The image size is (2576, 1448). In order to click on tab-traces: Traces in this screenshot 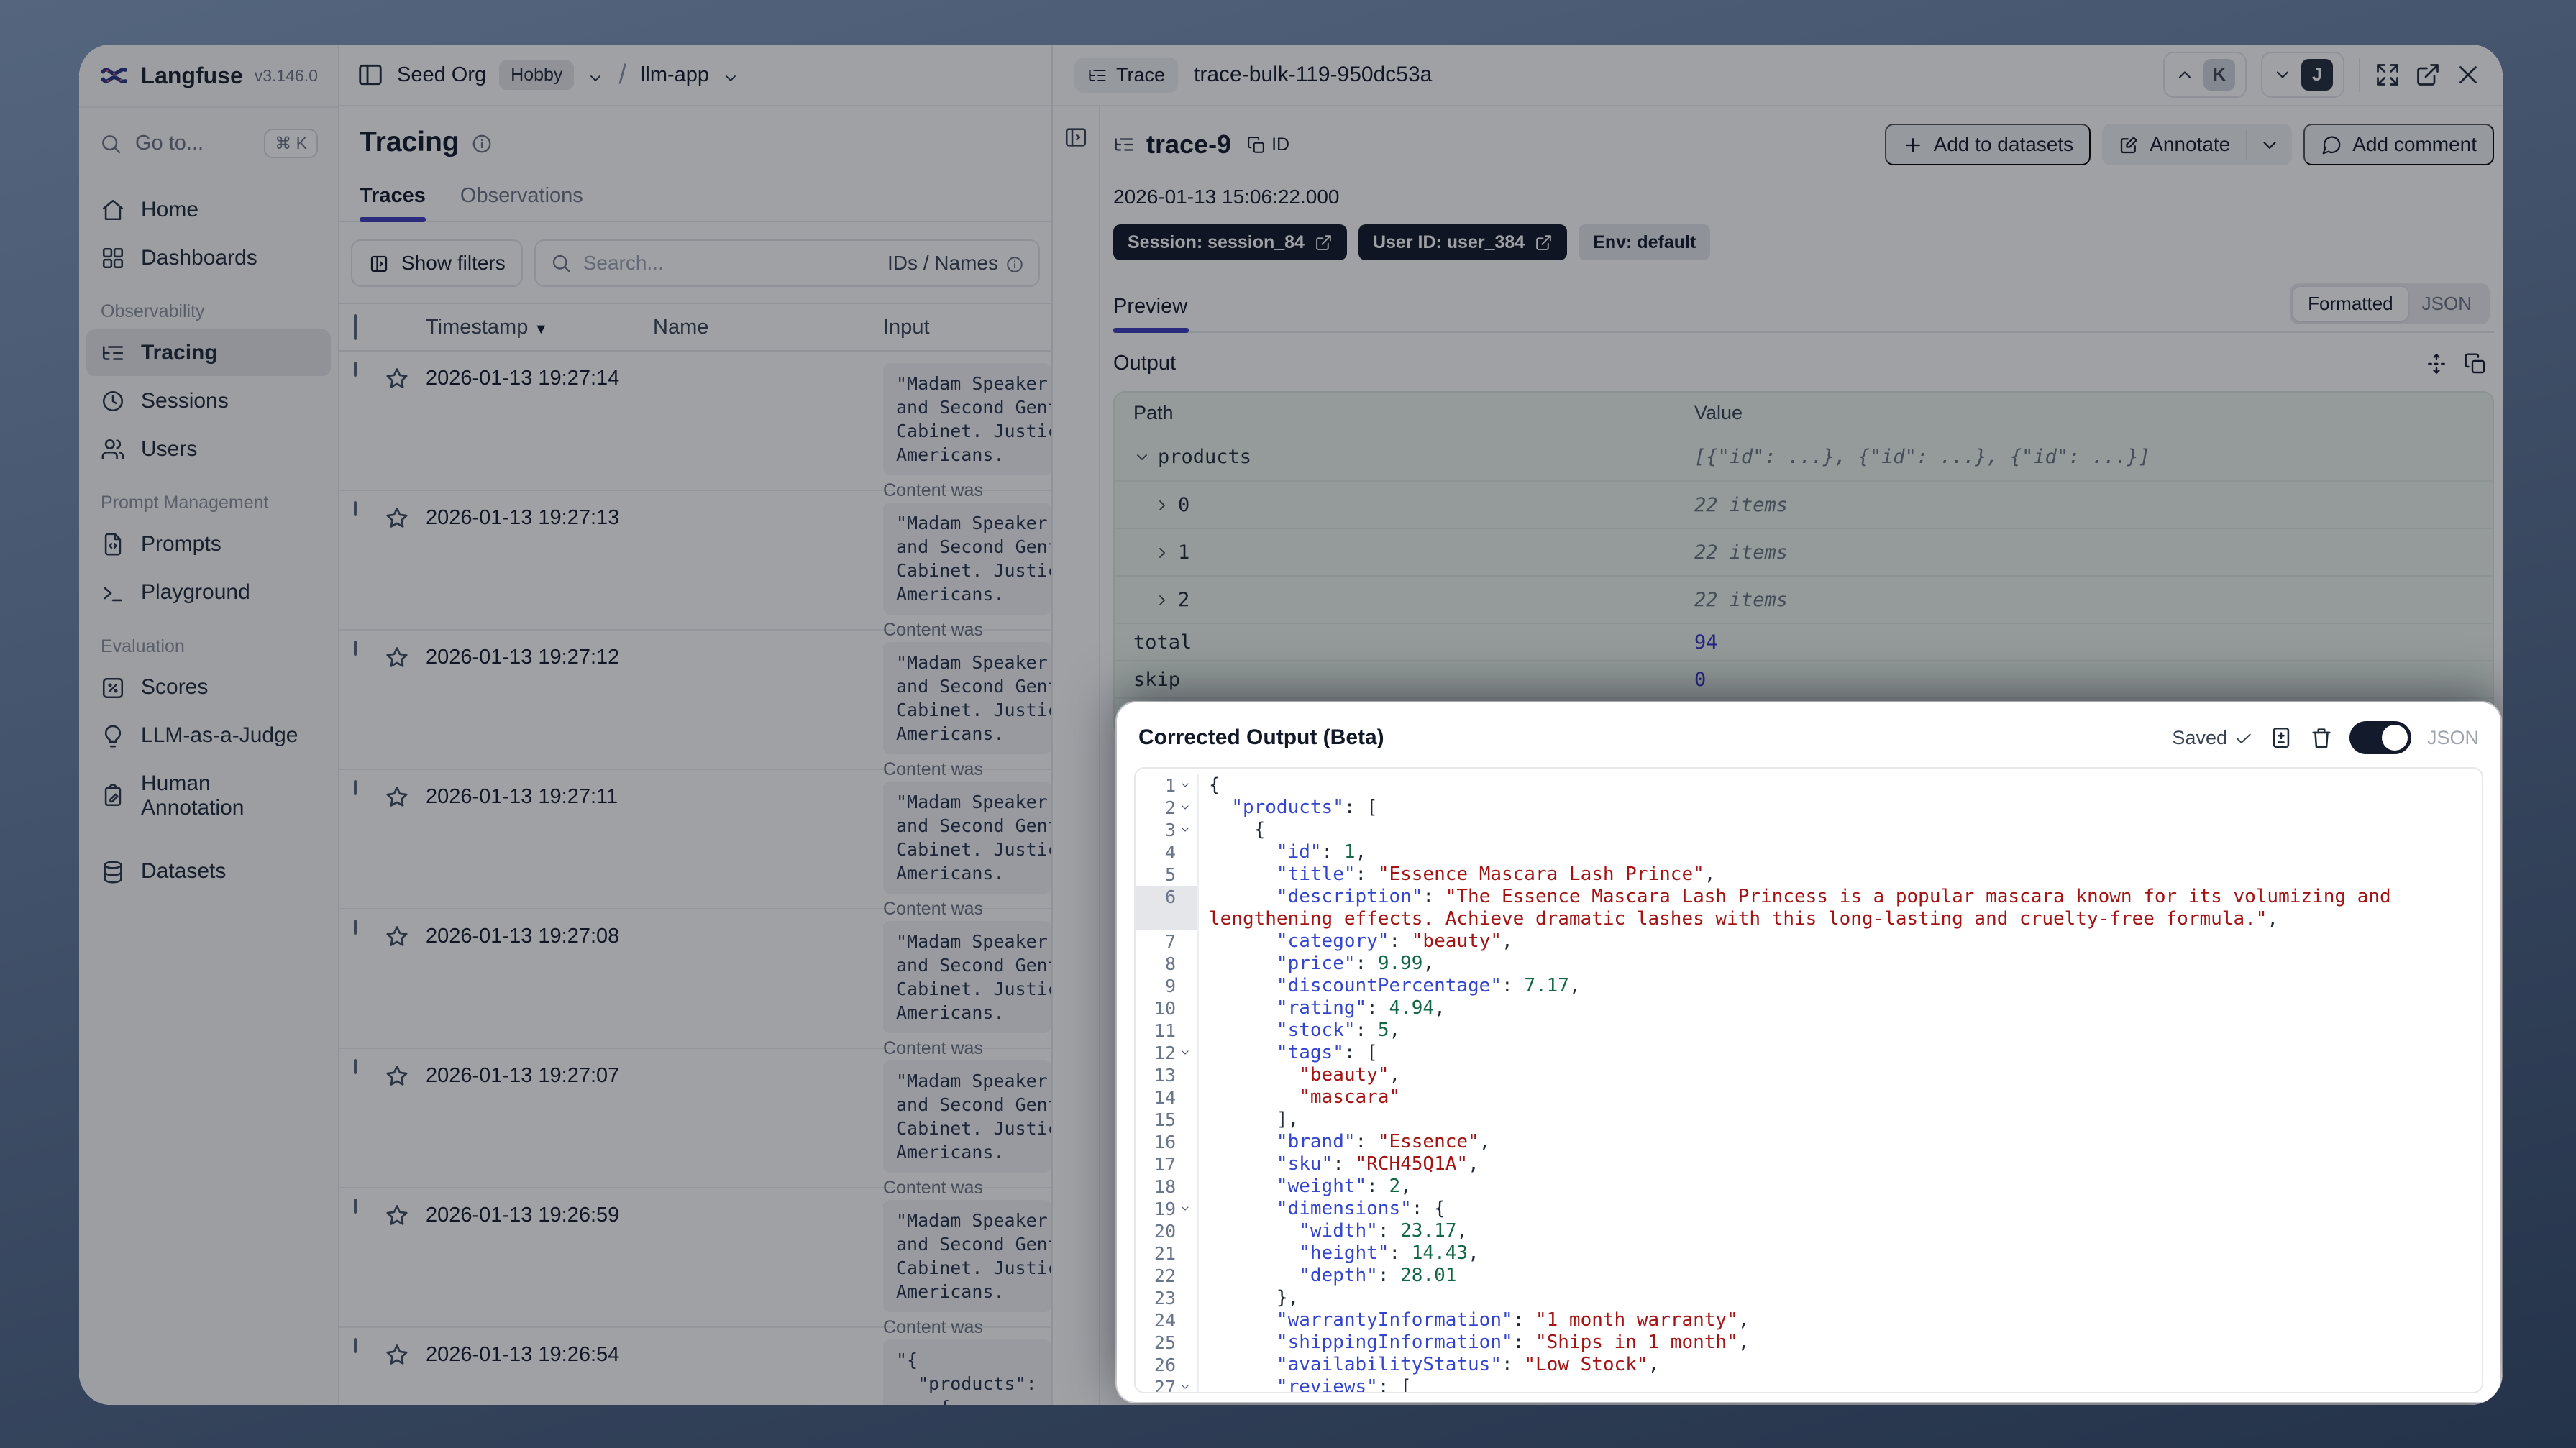, I will do `click(393, 203)`.